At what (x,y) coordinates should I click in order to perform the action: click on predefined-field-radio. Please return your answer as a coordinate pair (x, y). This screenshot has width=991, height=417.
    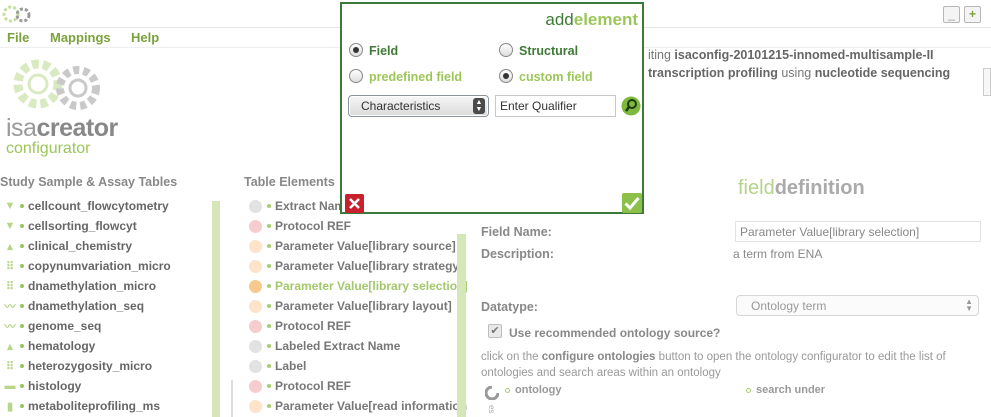
    Looking at the image, I should click on (356, 76).